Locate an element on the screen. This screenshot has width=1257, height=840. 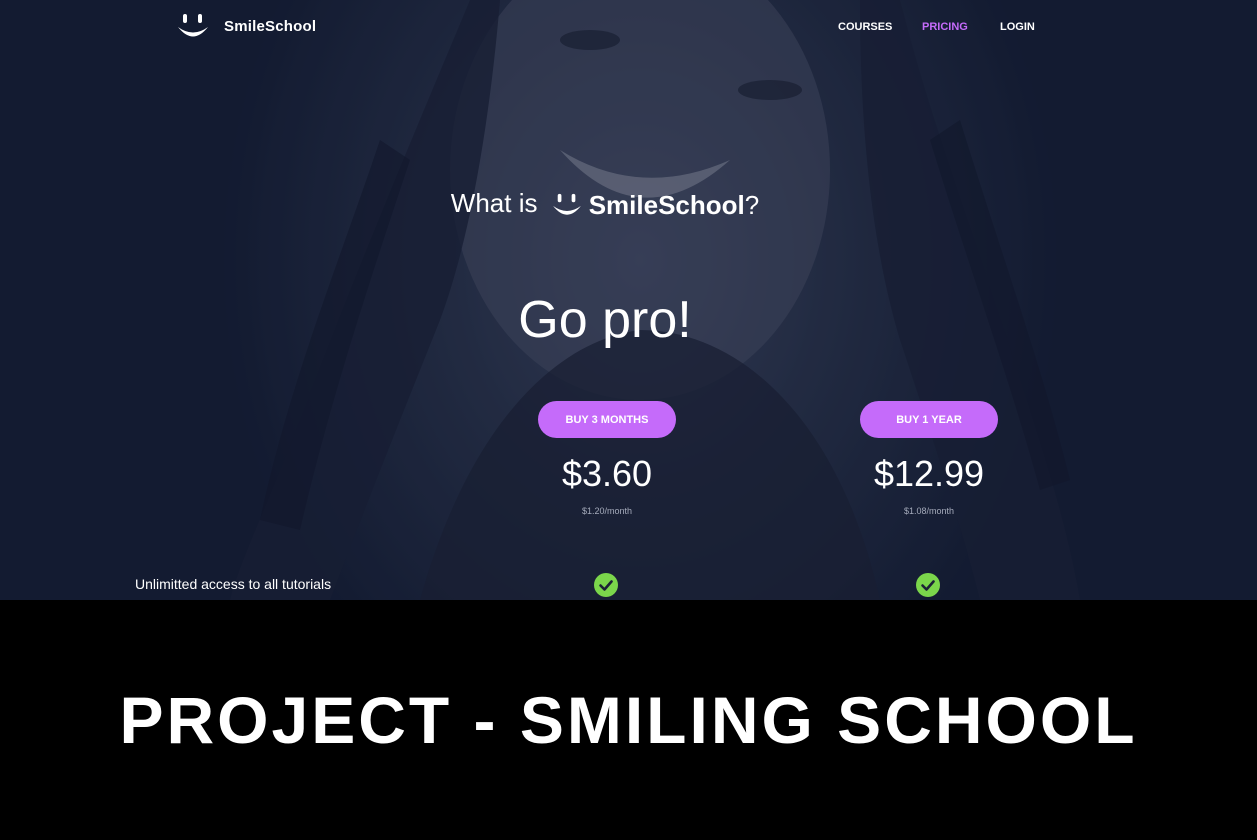
nav-item-pricing: PRICING is located at coordinates (961, 27).